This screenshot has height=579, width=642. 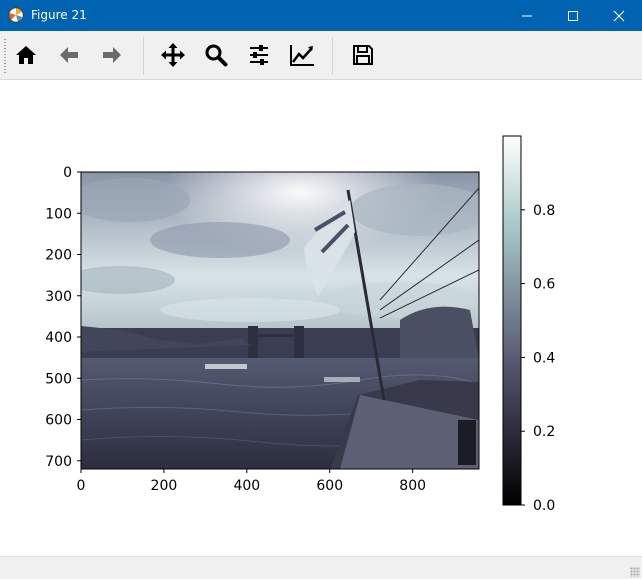 I want to click on forward-button, so click(x=112, y=55).